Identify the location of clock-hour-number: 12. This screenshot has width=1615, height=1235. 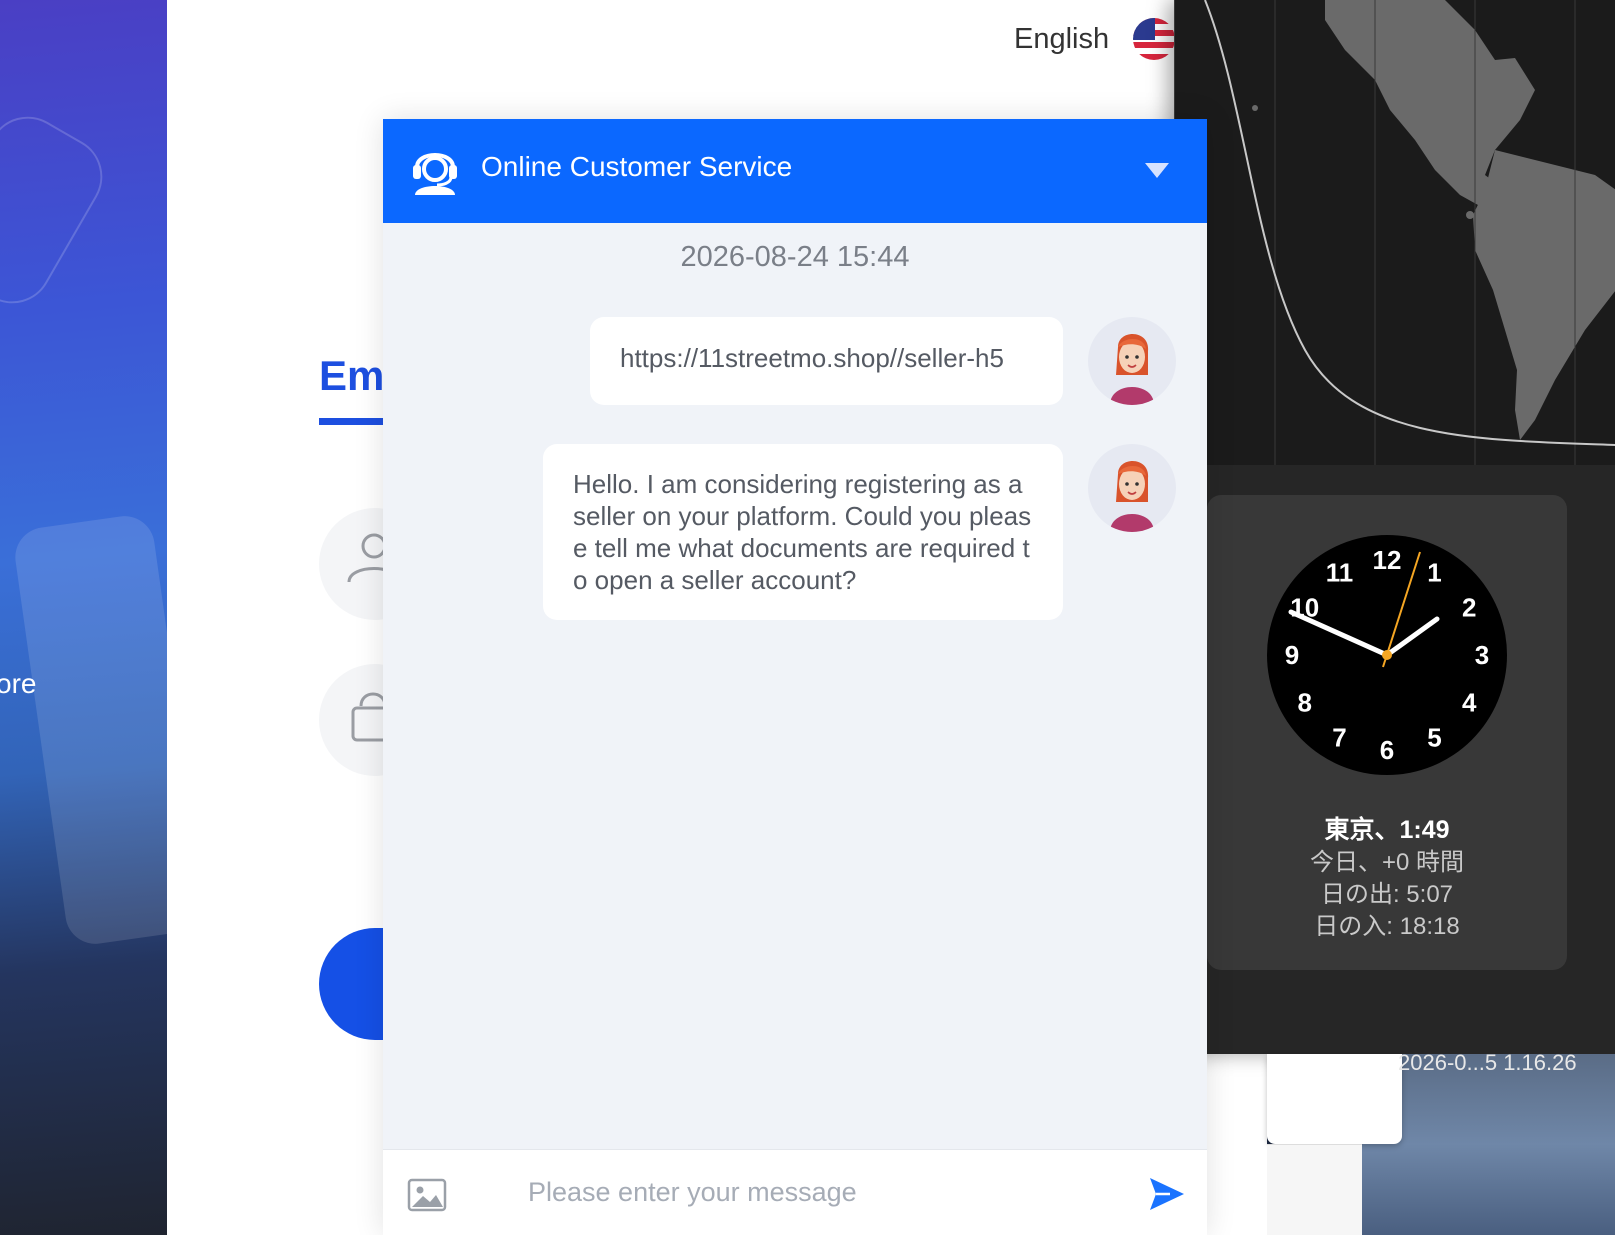
(1387, 560).